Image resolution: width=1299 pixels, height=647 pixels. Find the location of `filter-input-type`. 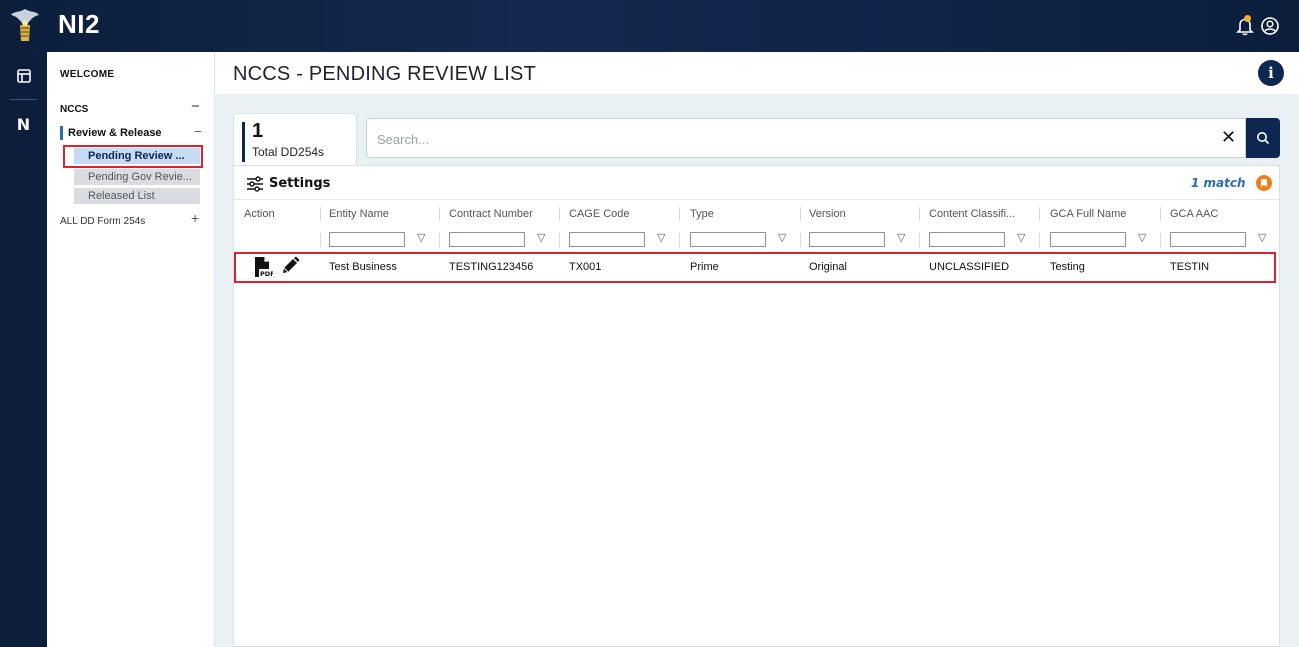

filter-input-type is located at coordinates (728, 239).